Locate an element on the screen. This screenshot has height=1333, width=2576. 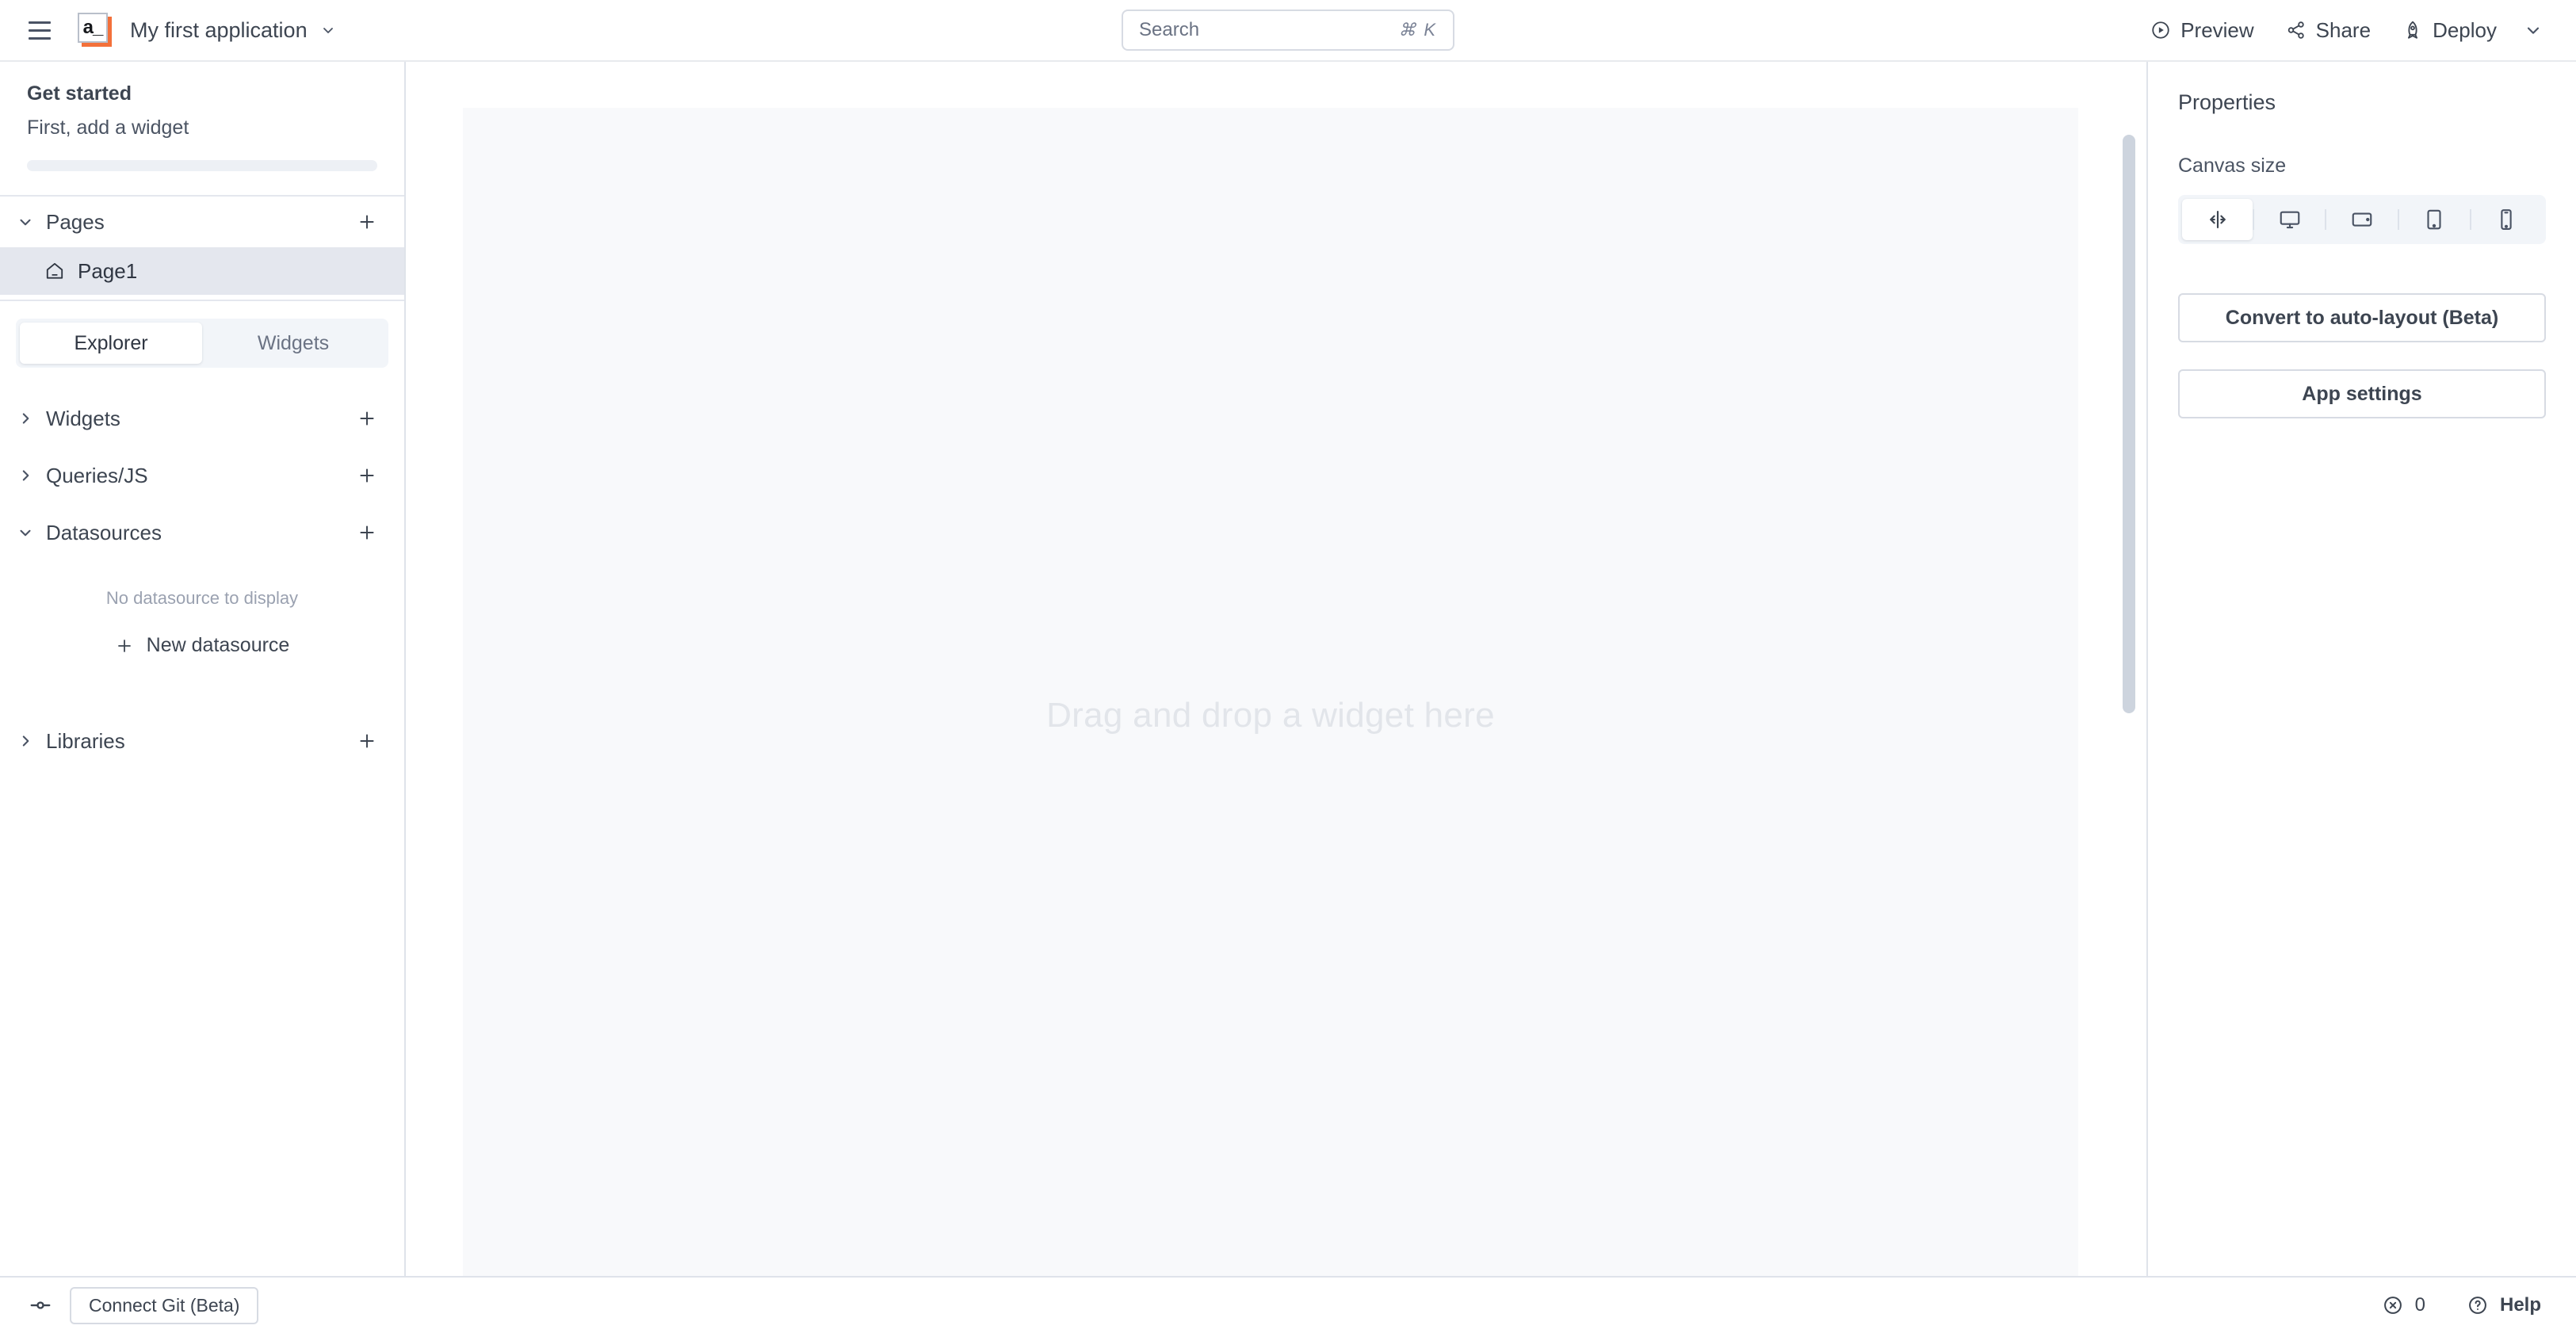
canvas-size-fluid is located at coordinates (2217, 219).